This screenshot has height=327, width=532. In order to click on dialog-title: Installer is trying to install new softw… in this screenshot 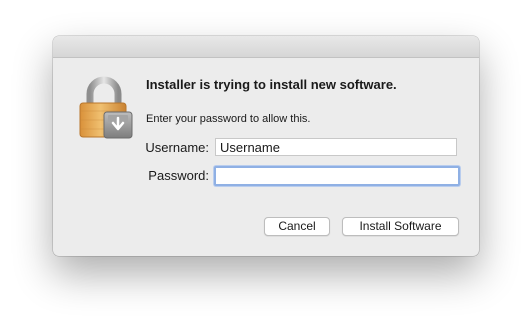, I will do `click(271, 84)`.